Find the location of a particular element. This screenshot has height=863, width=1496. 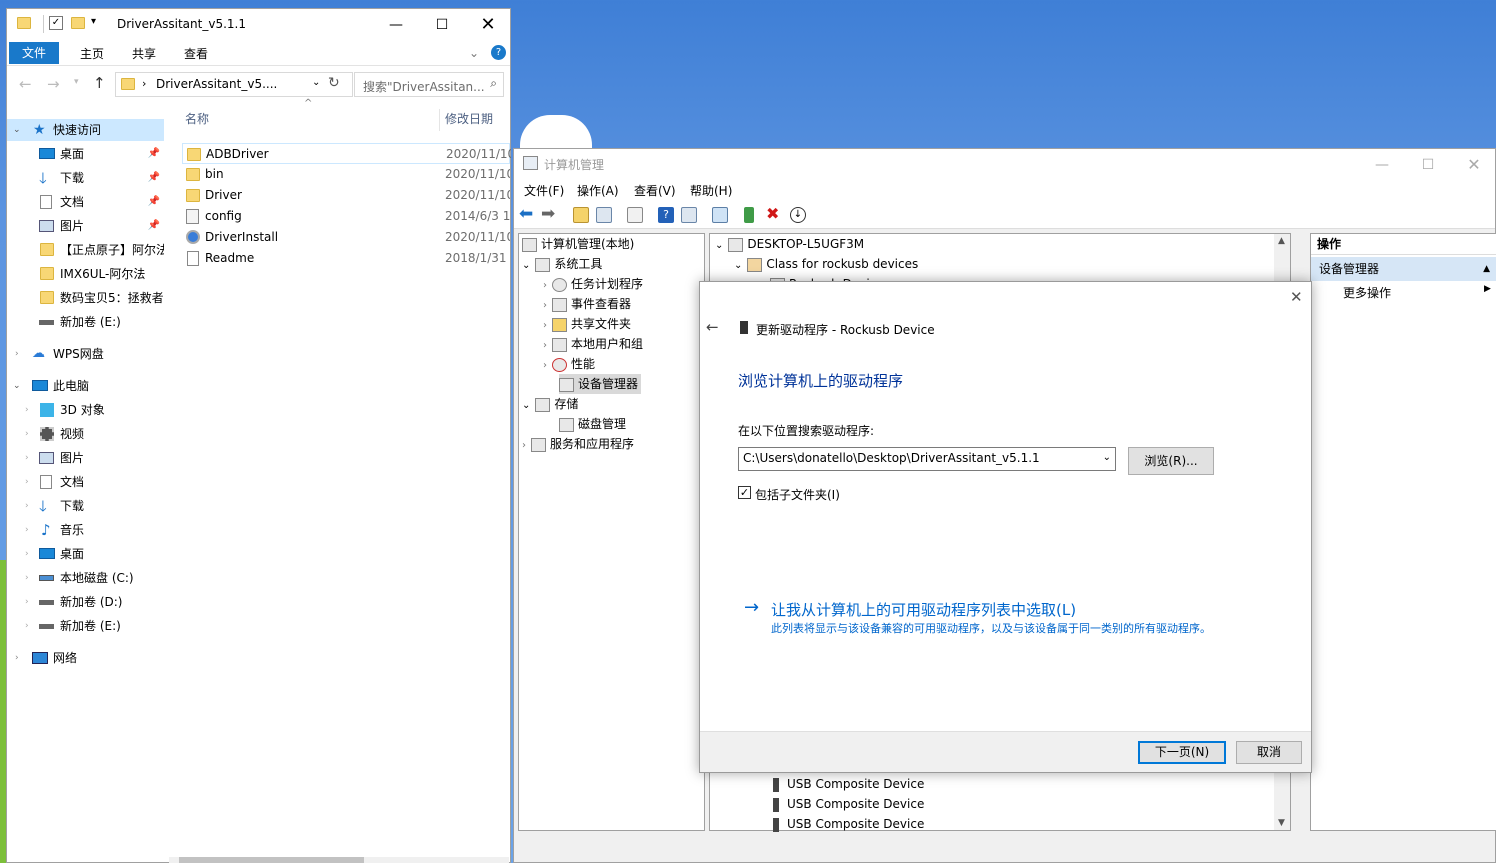

new-folder-icon is located at coordinates (78, 23).